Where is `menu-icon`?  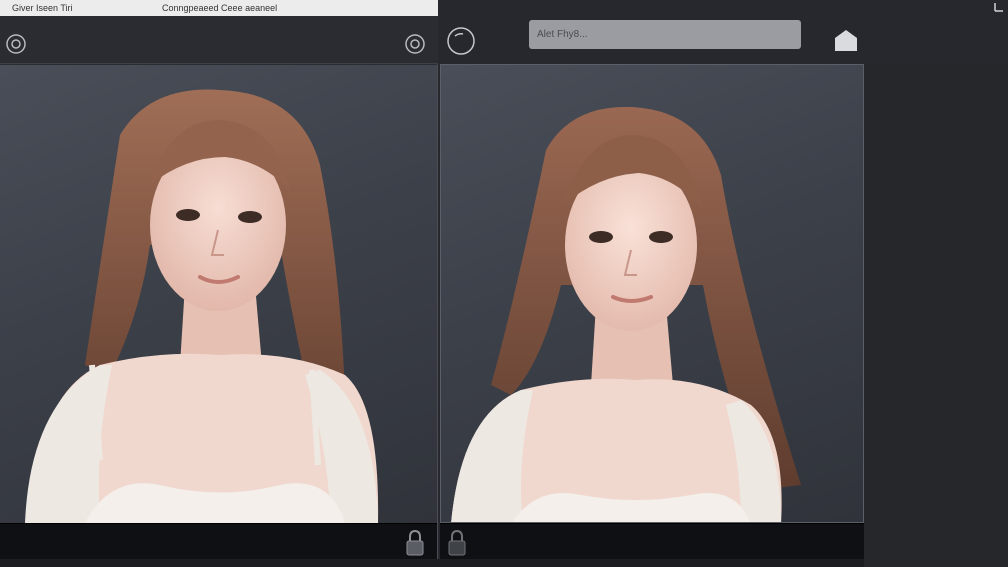
menu-icon is located at coordinates (998, 8).